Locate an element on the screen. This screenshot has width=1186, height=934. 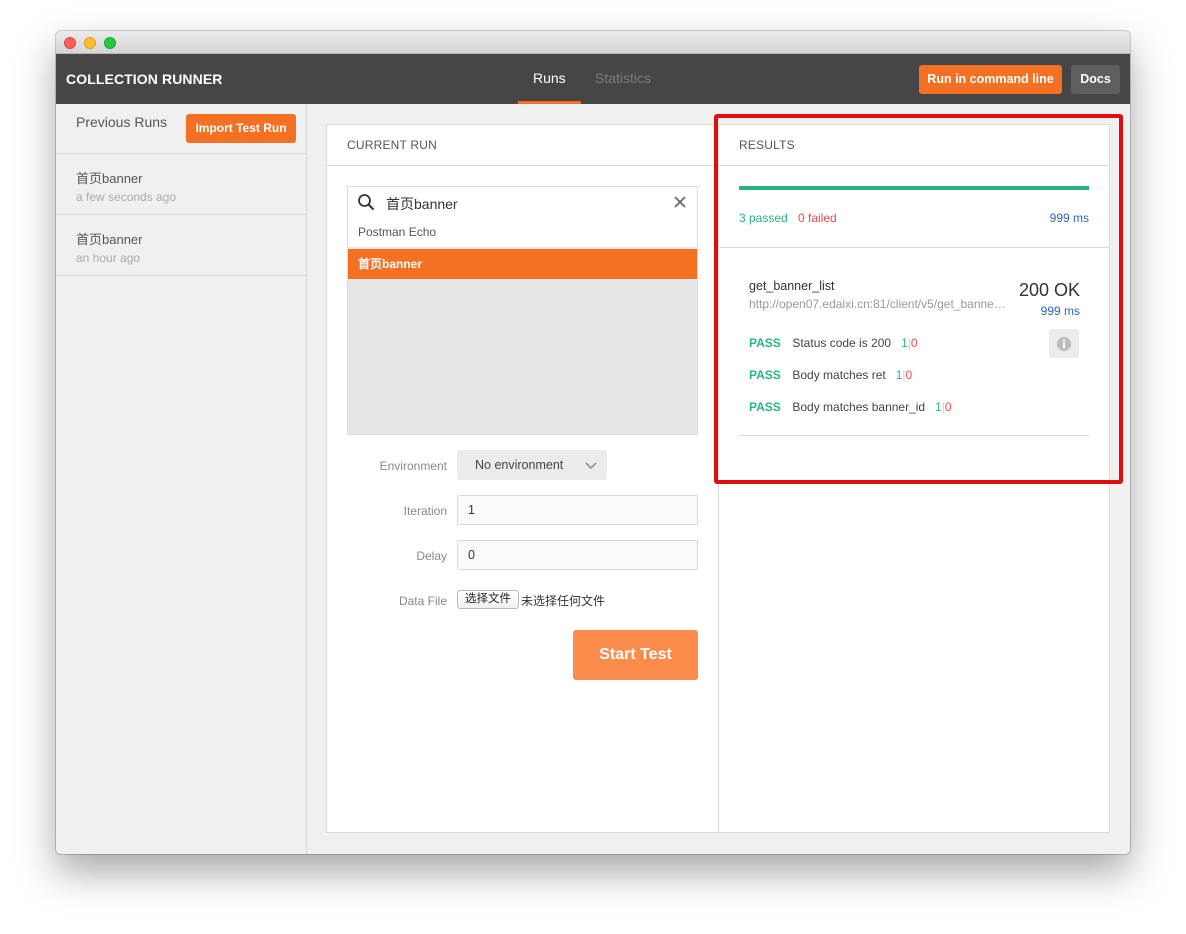
close-window-button is located at coordinates (70, 43).